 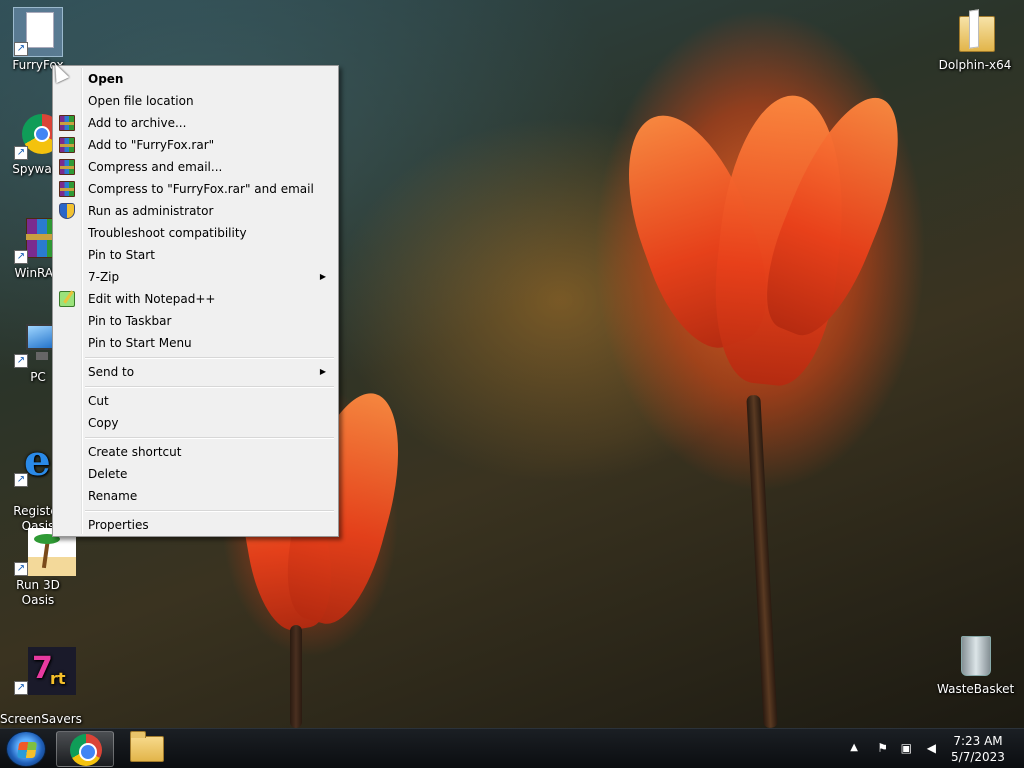 I want to click on menu-item-7zip: 7-Zip ▶, so click(x=195, y=277).